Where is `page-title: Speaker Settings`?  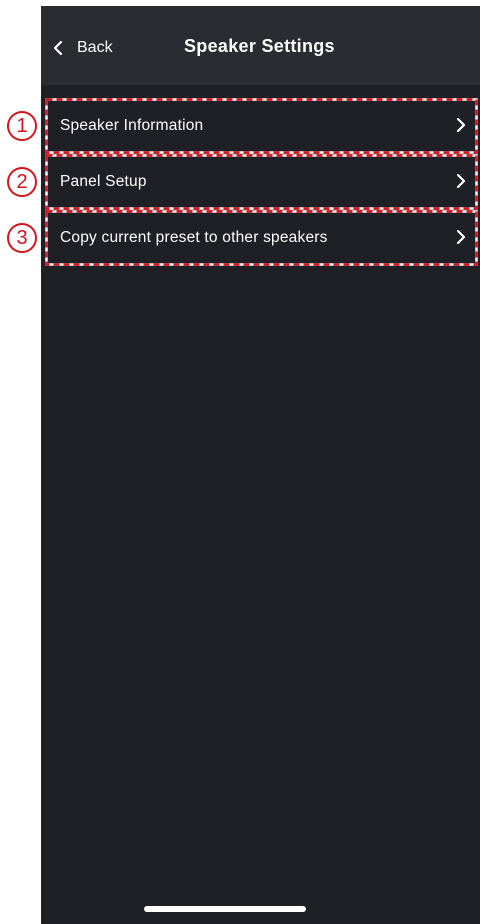
page-title: Speaker Settings is located at coordinates (259, 46).